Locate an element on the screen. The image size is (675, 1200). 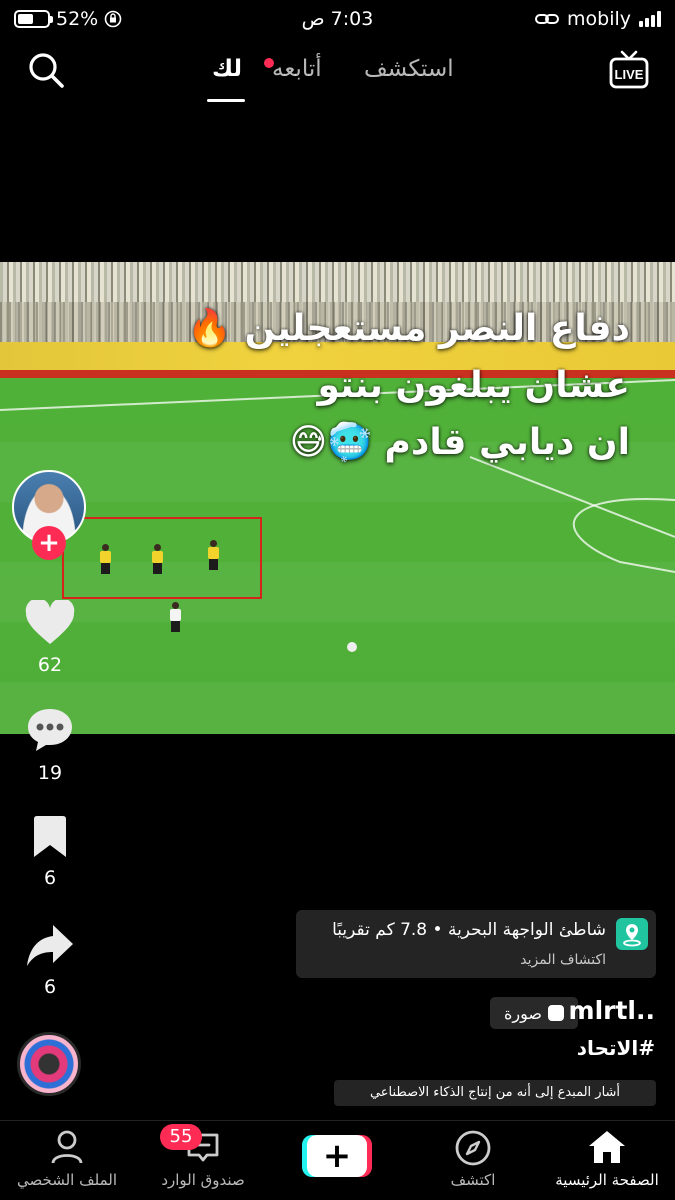
live-icon: LIVE is located at coordinates (629, 70).